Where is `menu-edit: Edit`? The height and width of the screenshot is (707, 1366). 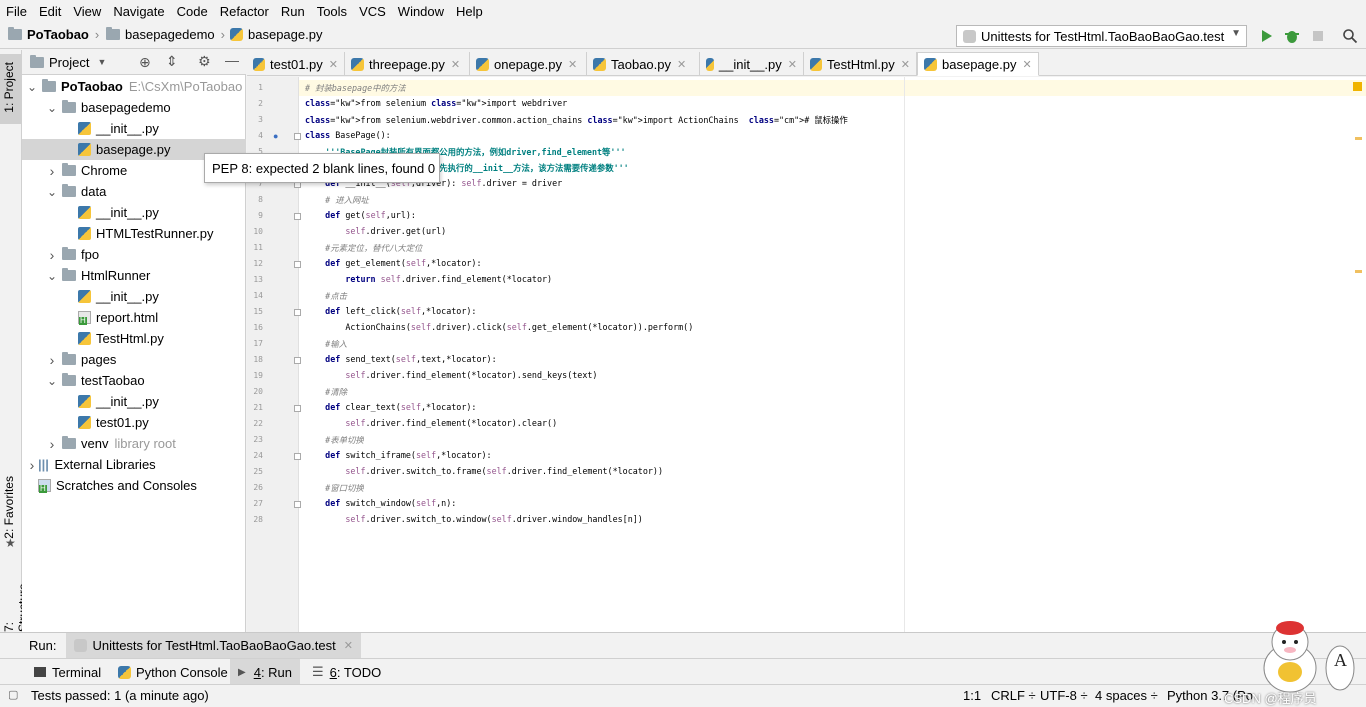
menu-edit: Edit is located at coordinates (50, 11).